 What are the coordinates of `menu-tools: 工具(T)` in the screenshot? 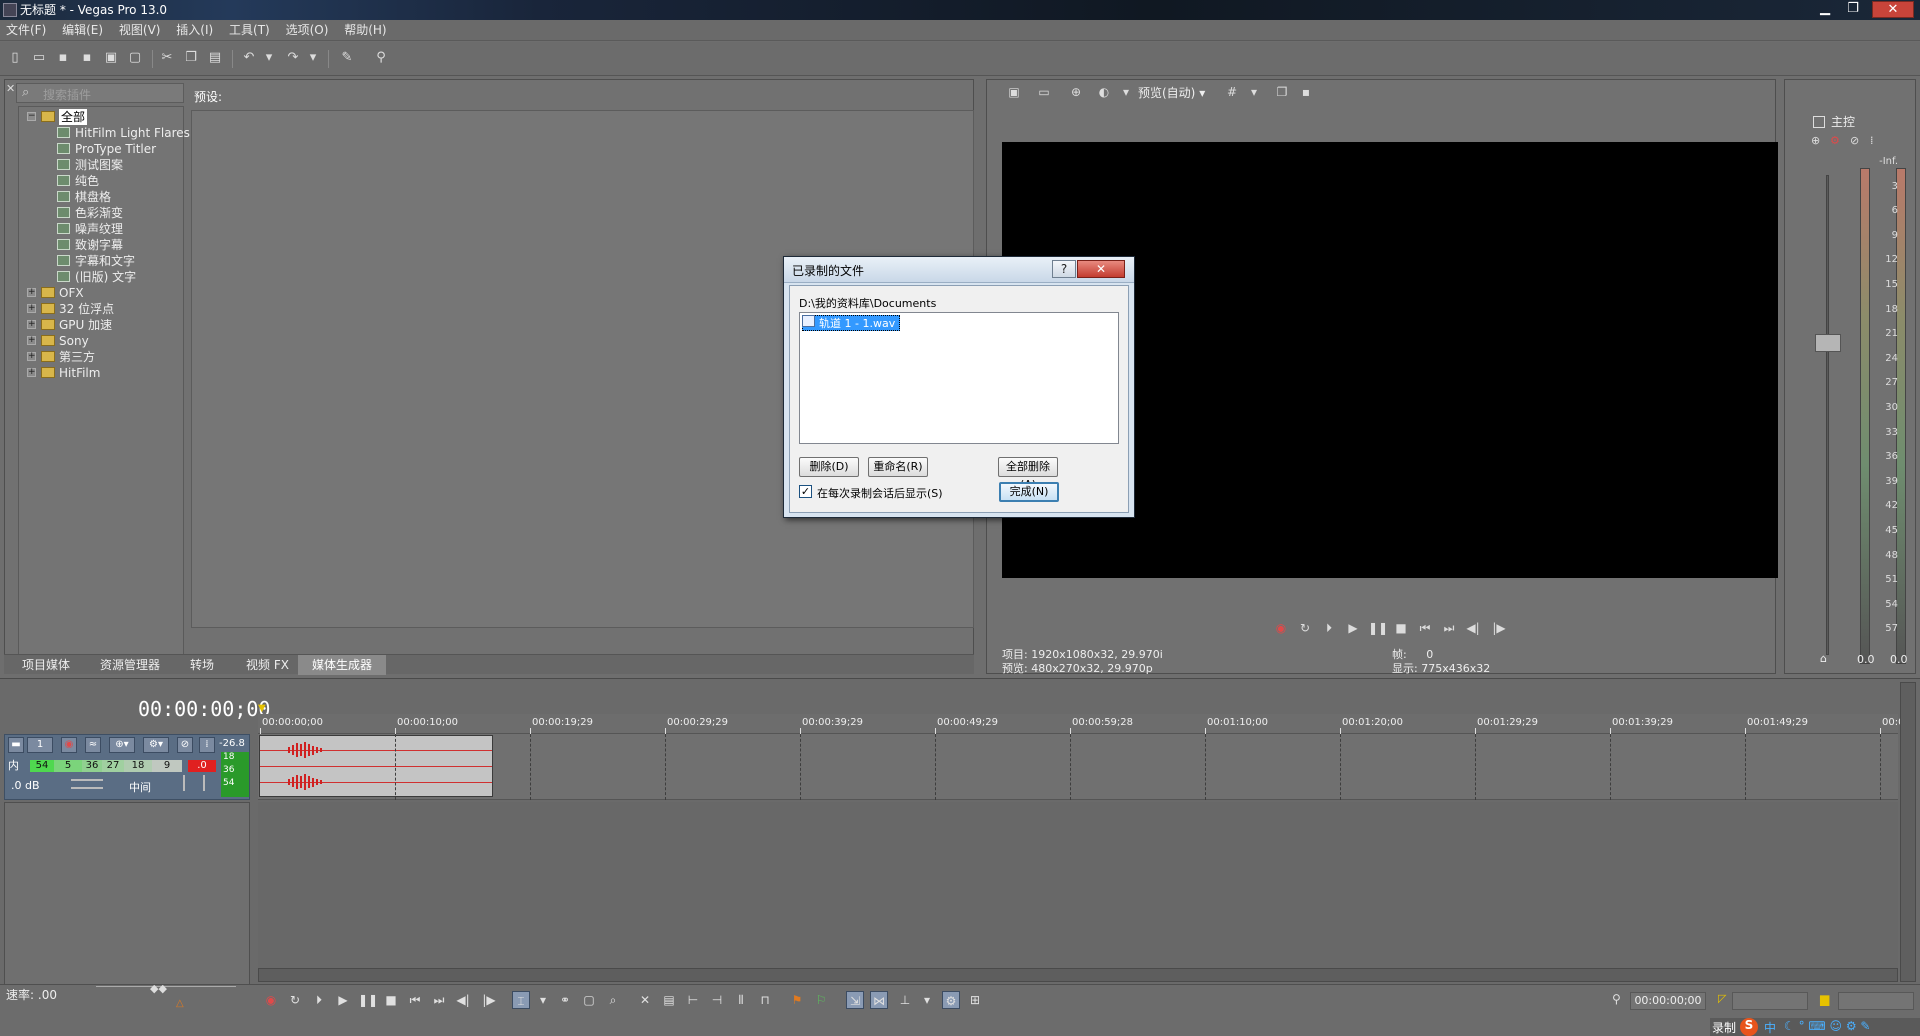 It's located at (249, 30).